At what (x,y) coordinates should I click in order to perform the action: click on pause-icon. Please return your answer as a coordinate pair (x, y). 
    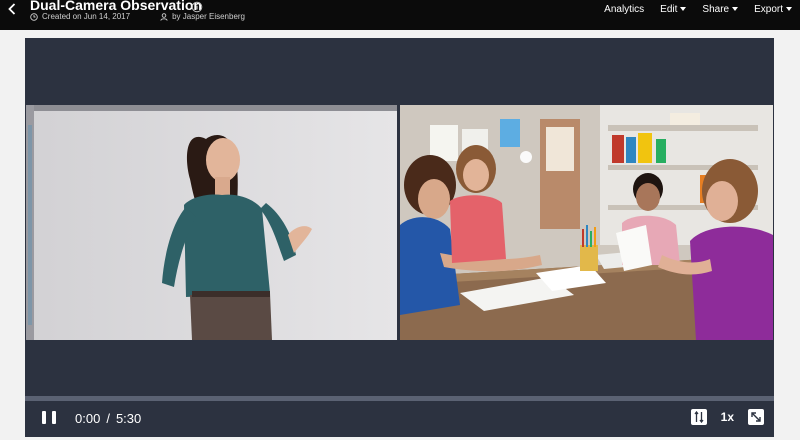
    Looking at the image, I should click on (44, 417).